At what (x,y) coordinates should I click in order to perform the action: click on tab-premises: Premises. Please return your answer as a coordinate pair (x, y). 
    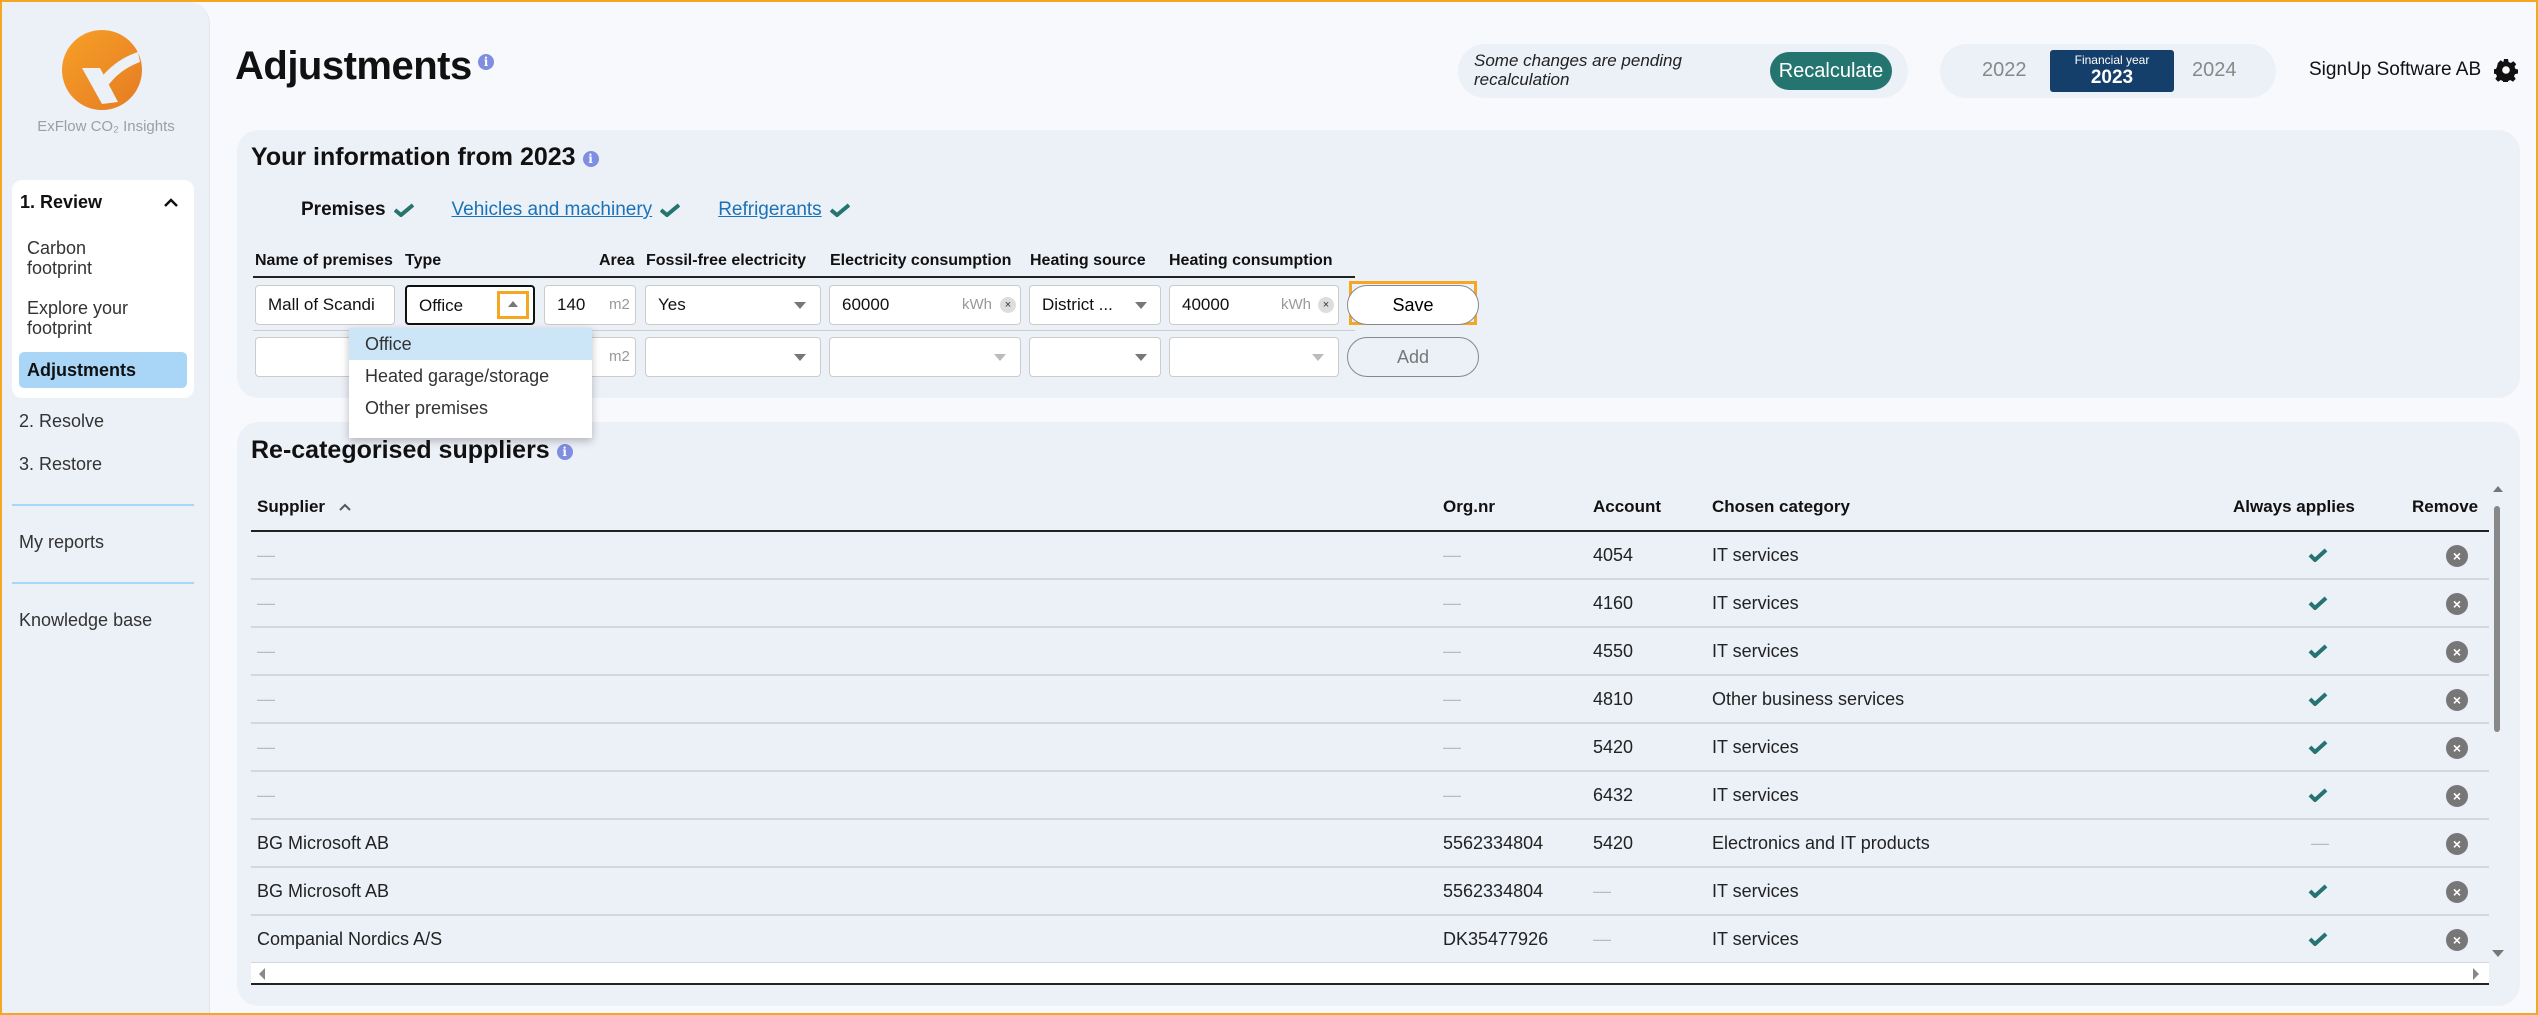
    Looking at the image, I should click on (357, 210).